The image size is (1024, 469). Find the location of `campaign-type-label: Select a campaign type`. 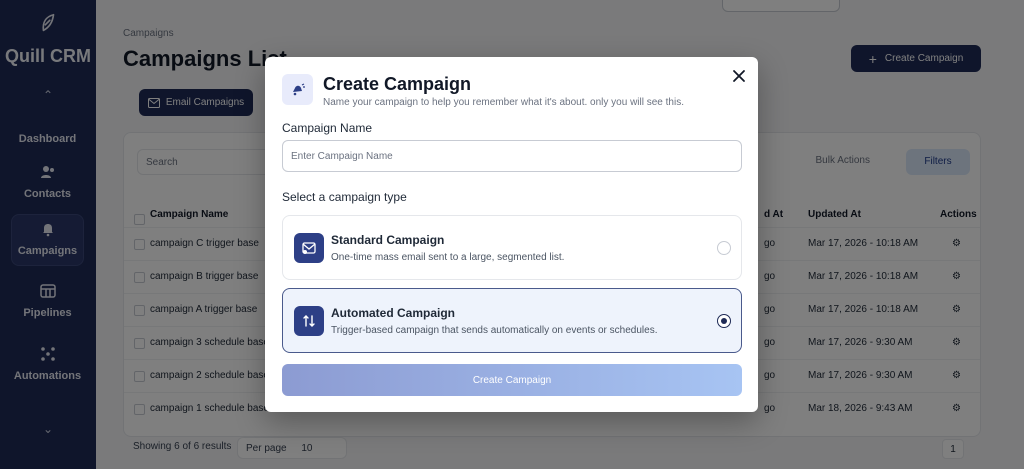

campaign-type-label: Select a campaign type is located at coordinates (344, 197).